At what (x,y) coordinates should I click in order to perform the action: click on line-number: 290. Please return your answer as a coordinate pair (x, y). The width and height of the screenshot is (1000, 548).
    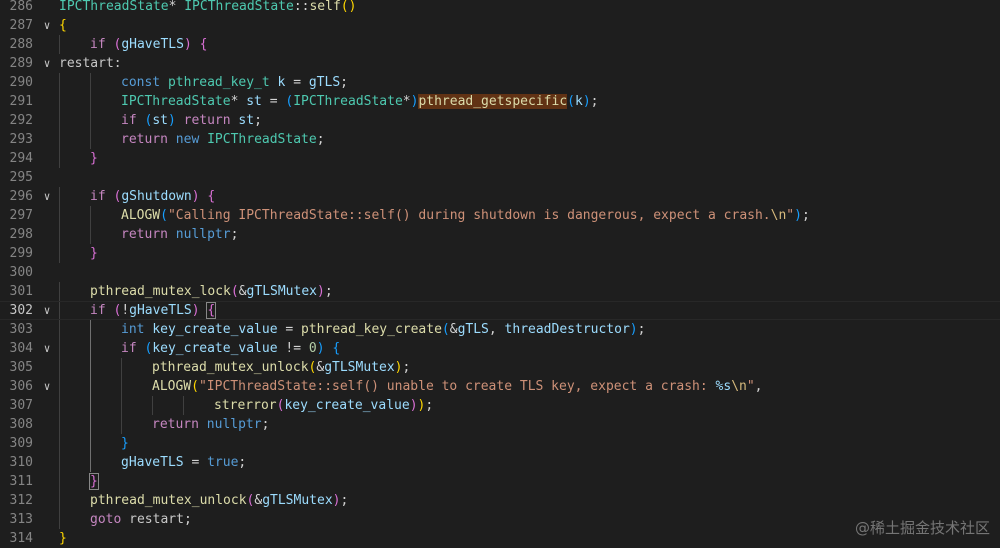
    Looking at the image, I should click on (21, 82).